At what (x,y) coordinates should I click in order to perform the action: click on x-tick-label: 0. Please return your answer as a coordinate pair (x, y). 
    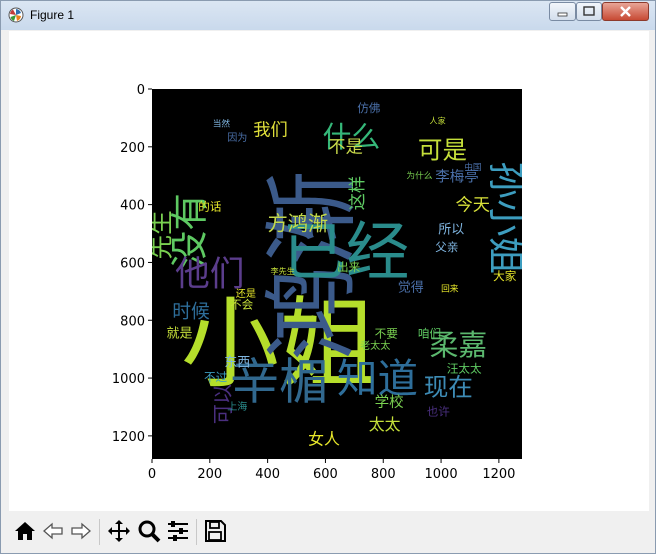
    Looking at the image, I should click on (152, 474).